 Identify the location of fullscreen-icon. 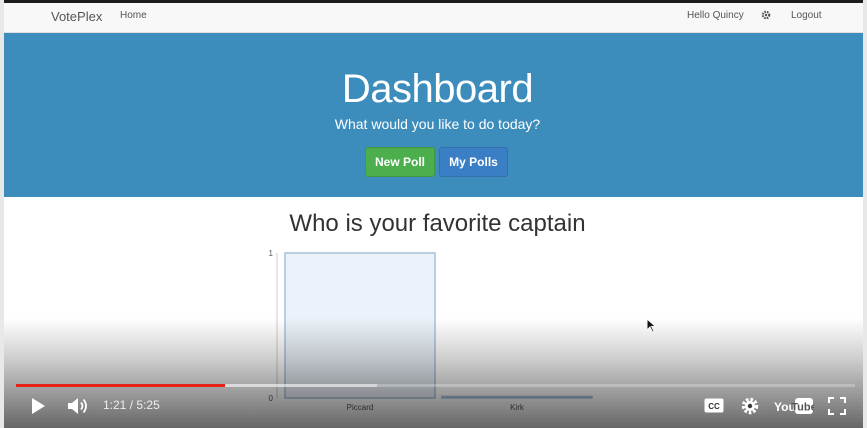
(837, 406).